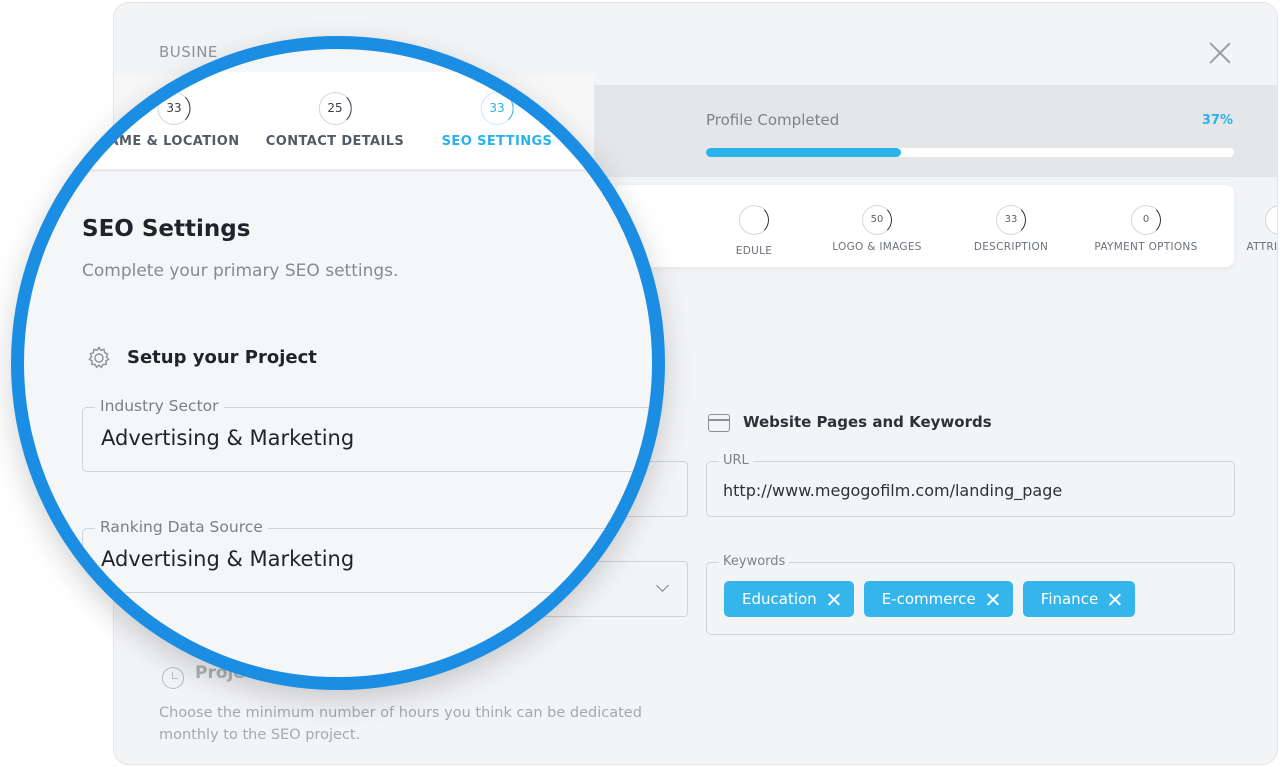 This screenshot has height=767, width=1280. I want to click on tab-name-location: 33 AME & LOCATION, so click(174, 120).